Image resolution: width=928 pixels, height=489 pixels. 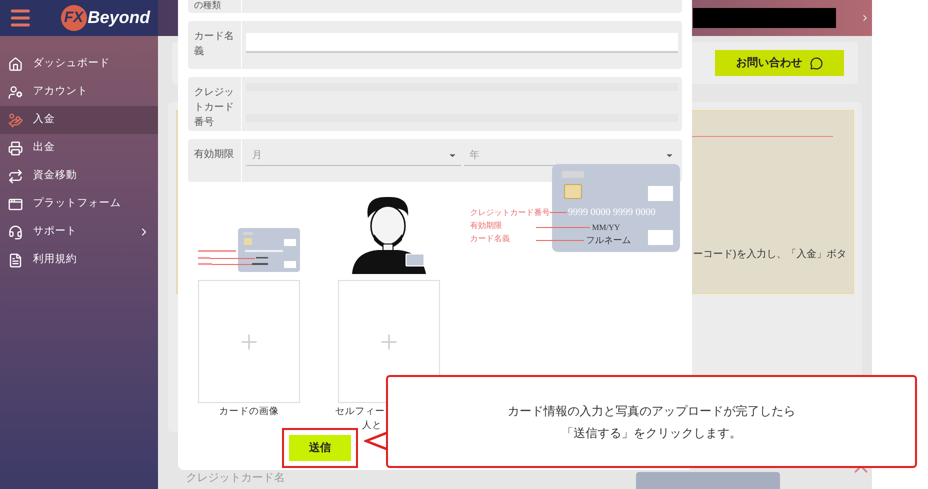 I want to click on sidebar-item: アカウント, so click(x=79, y=92).